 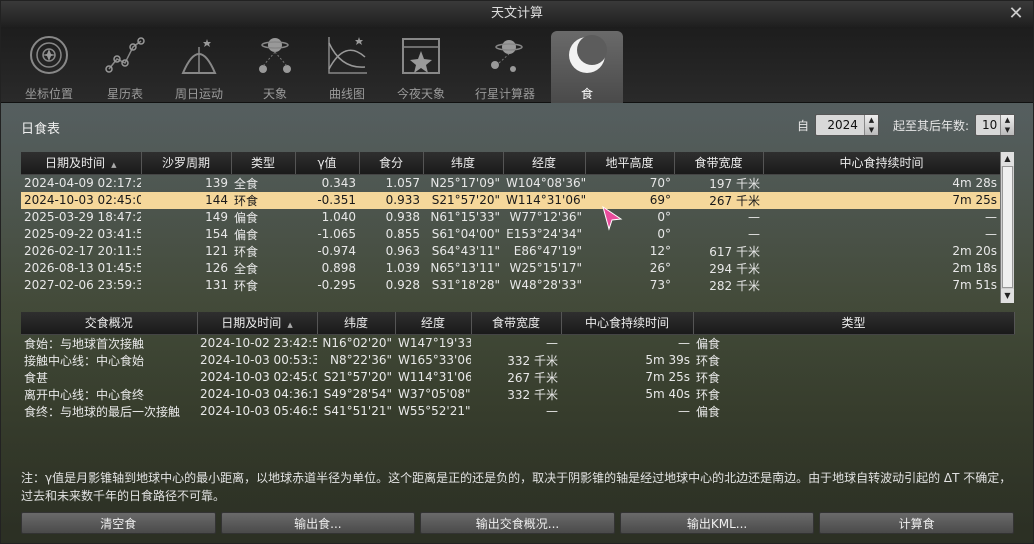 What do you see at coordinates (930, 125) in the screenshot?
I see `years-after-label: 起至其后年数:` at bounding box center [930, 125].